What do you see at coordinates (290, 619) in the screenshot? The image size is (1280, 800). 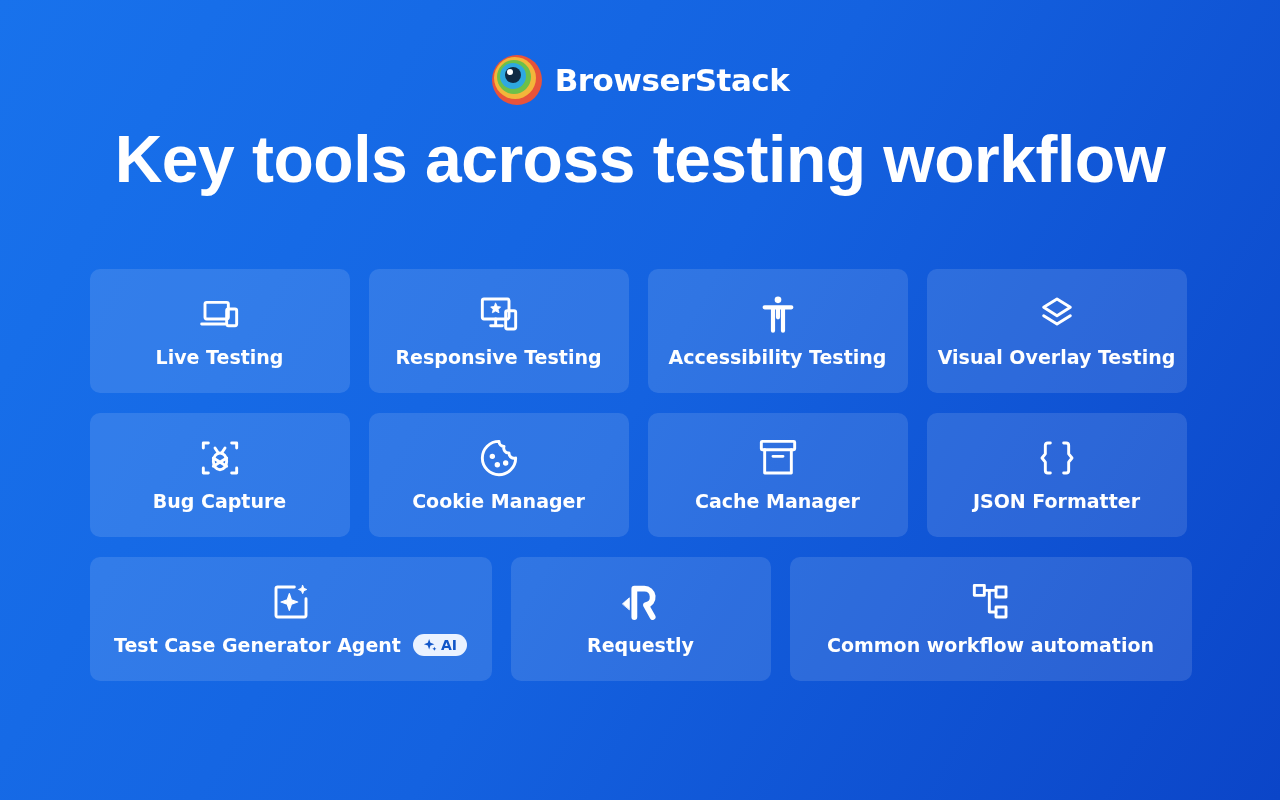 I see `tool-card: Test Case Generator Agent AI` at bounding box center [290, 619].